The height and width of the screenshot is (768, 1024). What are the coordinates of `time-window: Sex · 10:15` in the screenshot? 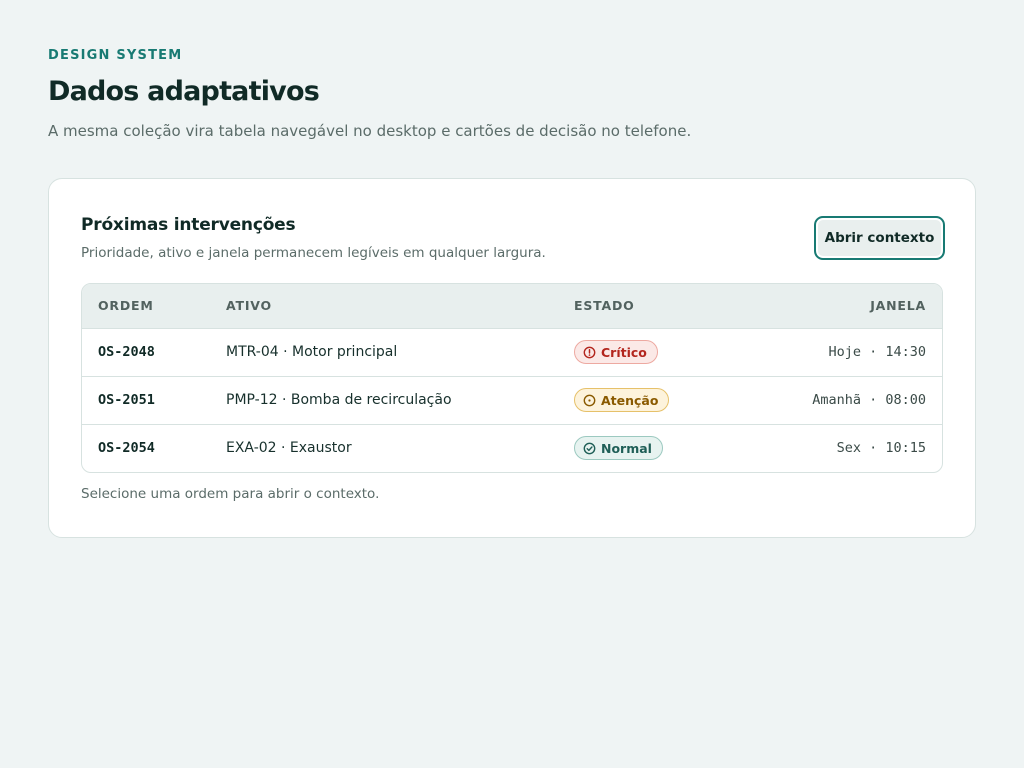 It's located at (881, 448).